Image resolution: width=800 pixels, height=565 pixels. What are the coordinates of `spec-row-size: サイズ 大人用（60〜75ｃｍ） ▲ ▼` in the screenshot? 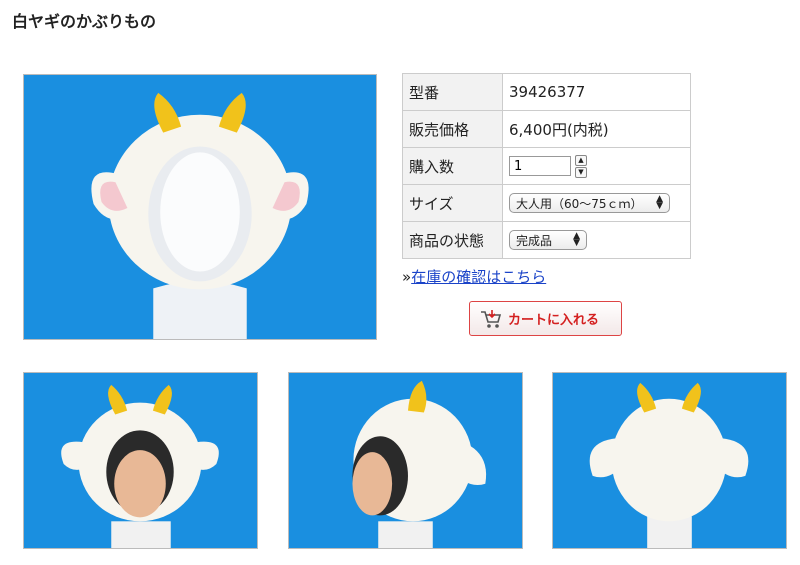 It's located at (546, 203).